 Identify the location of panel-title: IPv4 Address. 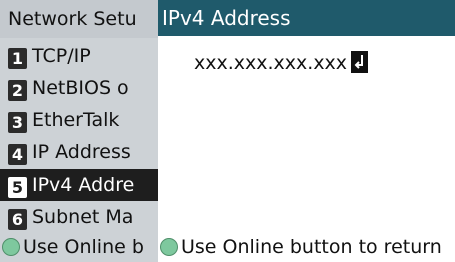
(306, 18).